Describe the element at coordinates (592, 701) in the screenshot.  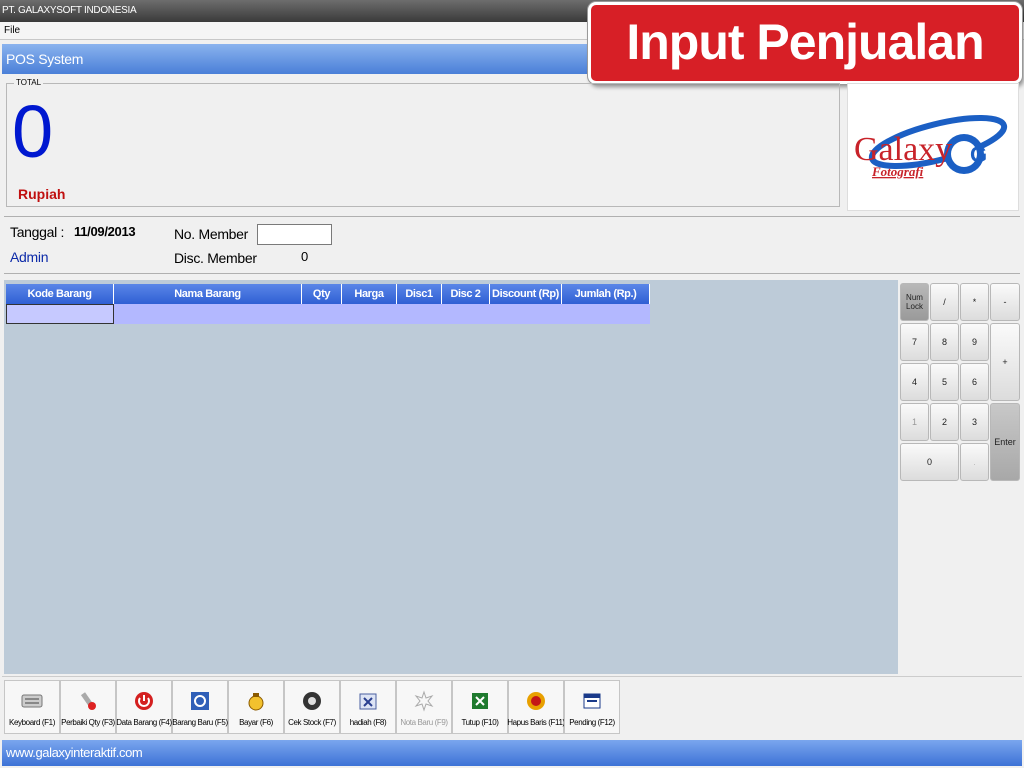
I see `calendar-icon` at that location.